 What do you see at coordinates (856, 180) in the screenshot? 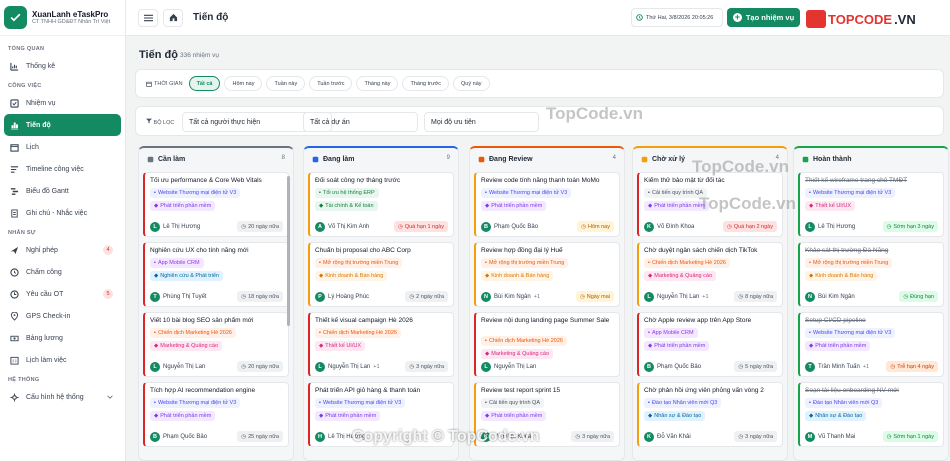
I see `task-title: Thiết kế wireframe trang chủ TMĐT` at bounding box center [856, 180].